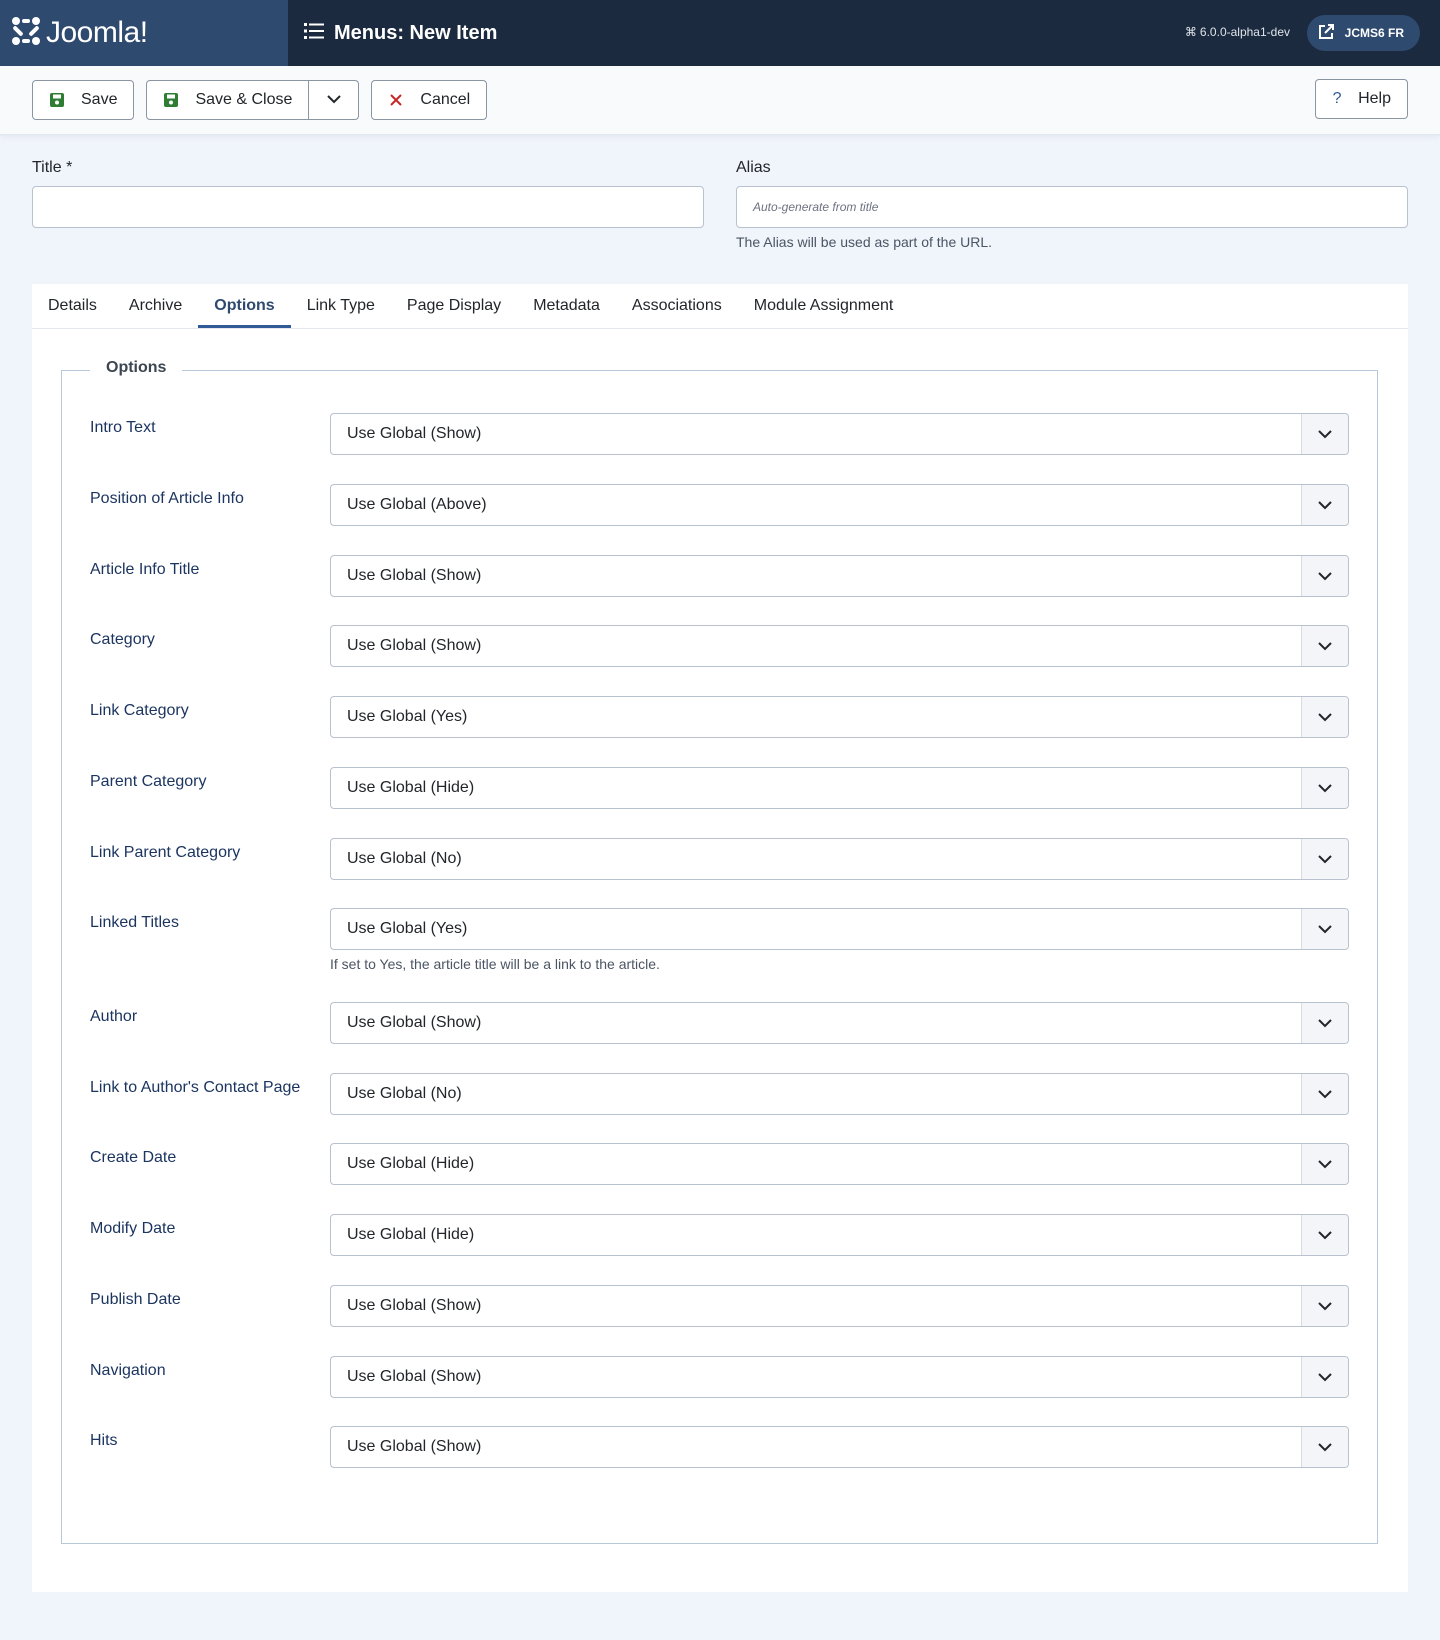 The image size is (1440, 1640). Describe the element at coordinates (128, 1370) in the screenshot. I see `option-label: Navigation` at that location.